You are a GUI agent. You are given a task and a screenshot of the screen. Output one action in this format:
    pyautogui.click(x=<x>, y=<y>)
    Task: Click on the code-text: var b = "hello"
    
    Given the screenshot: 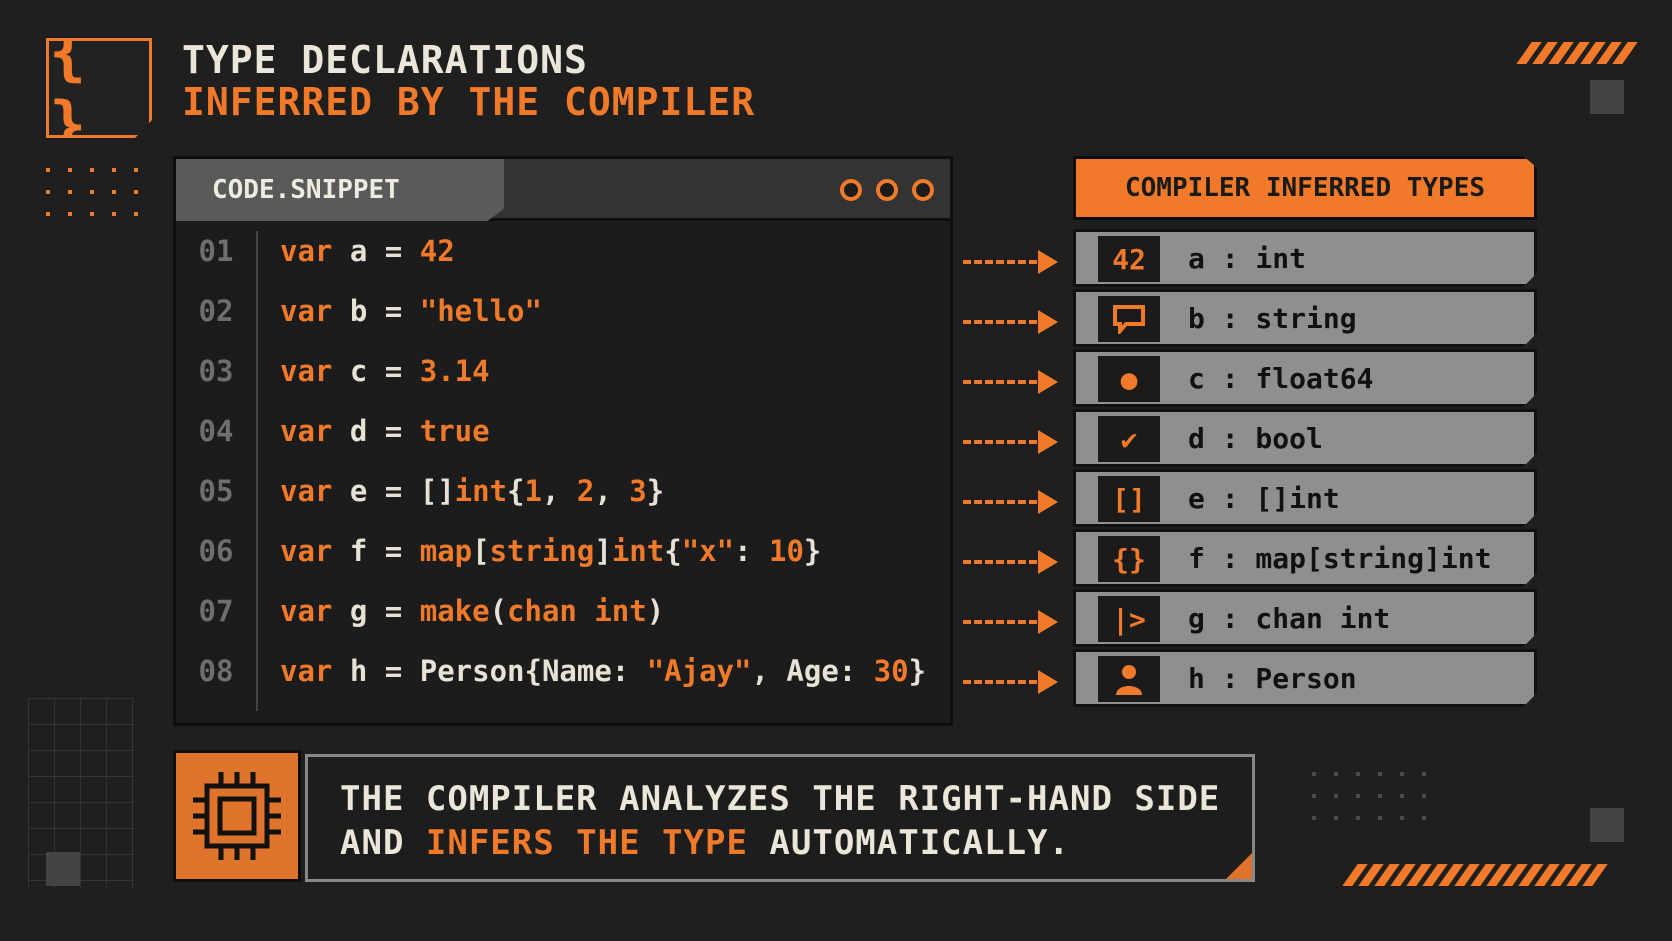 What is the action you would take?
    pyautogui.click(x=399, y=311)
    